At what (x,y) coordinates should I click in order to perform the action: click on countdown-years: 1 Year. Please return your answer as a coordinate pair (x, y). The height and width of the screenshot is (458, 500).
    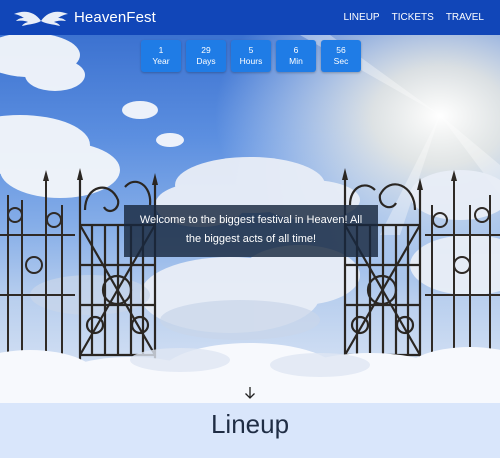
    Looking at the image, I should click on (161, 56).